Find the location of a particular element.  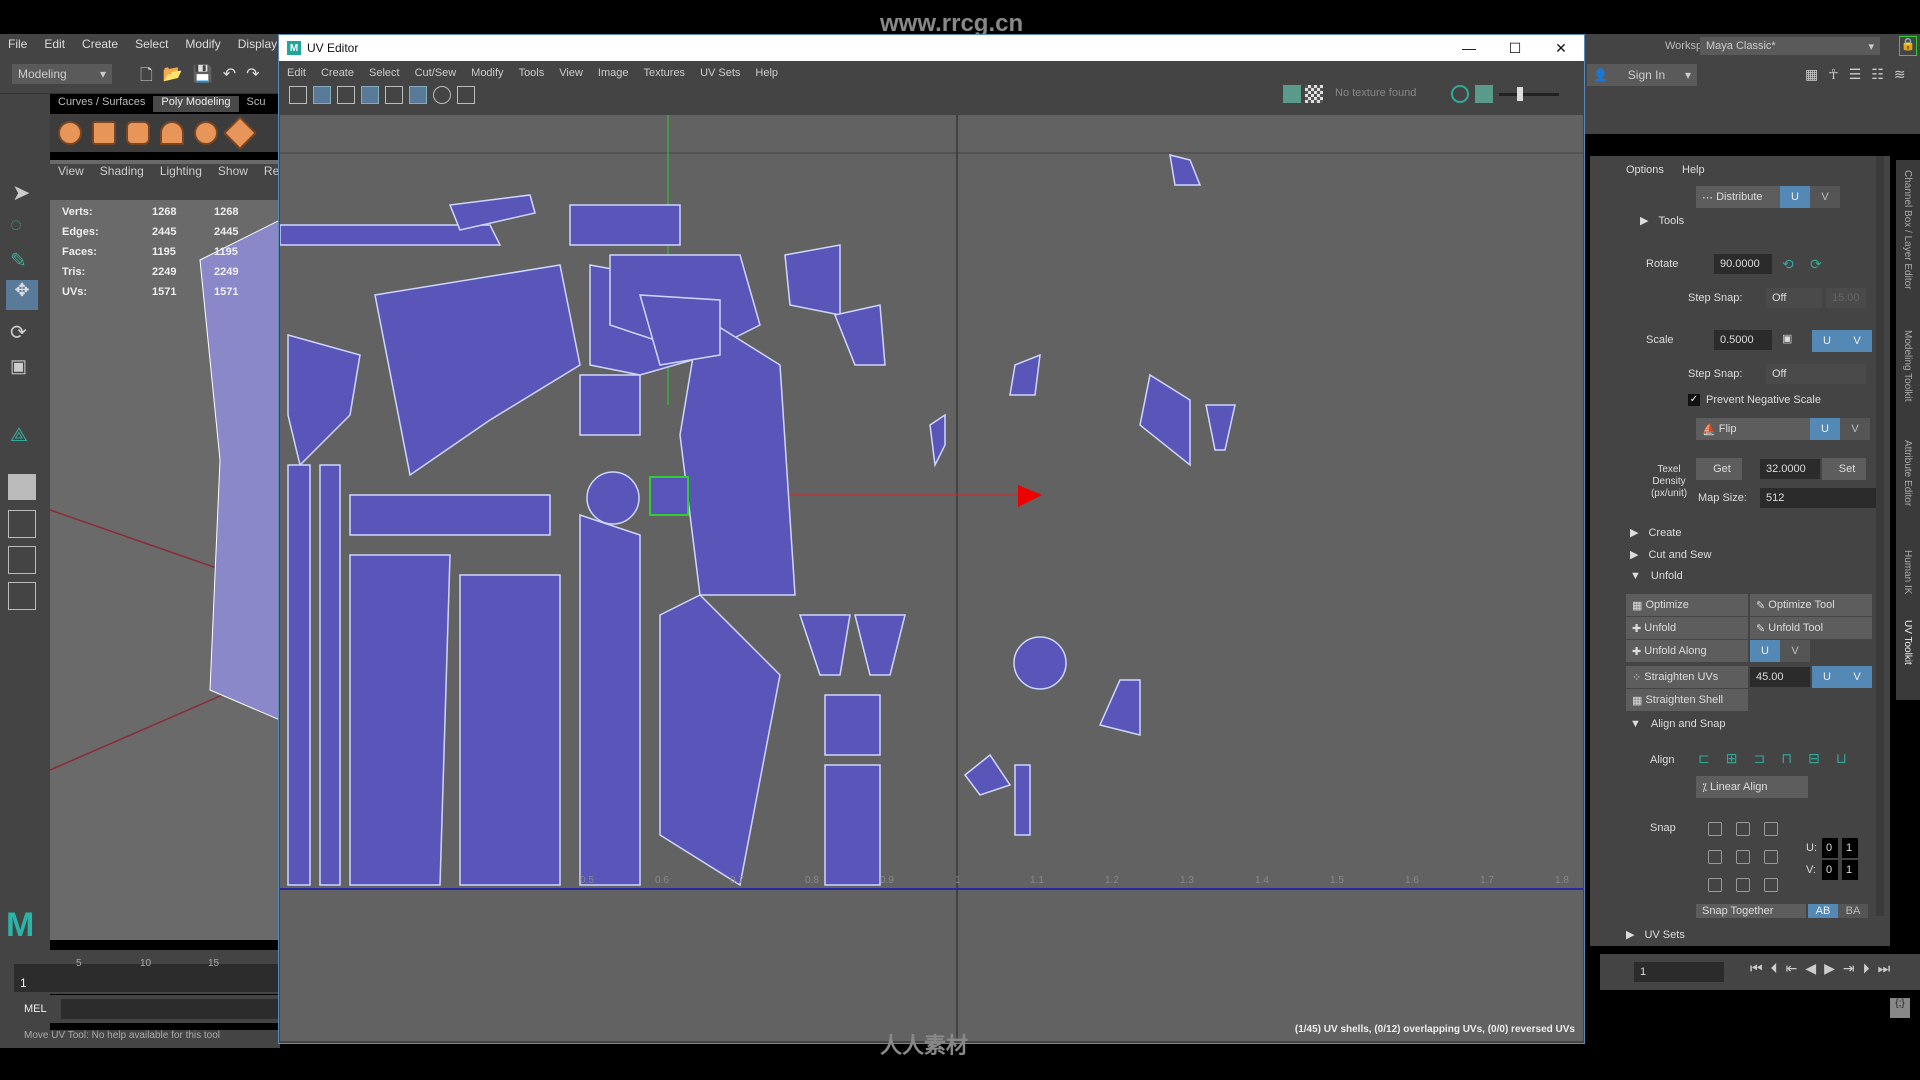

distribute-v-button: V is located at coordinates (1825, 197).